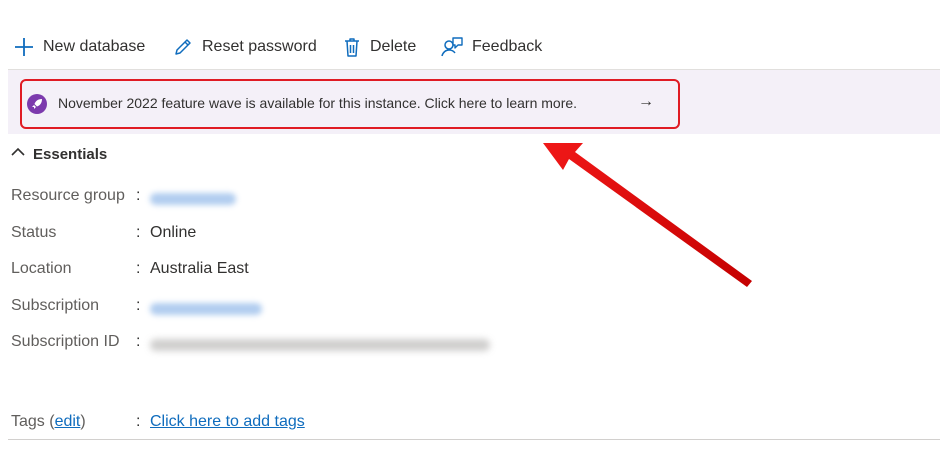  What do you see at coordinates (352, 47) in the screenshot?
I see `trash-icon` at bounding box center [352, 47].